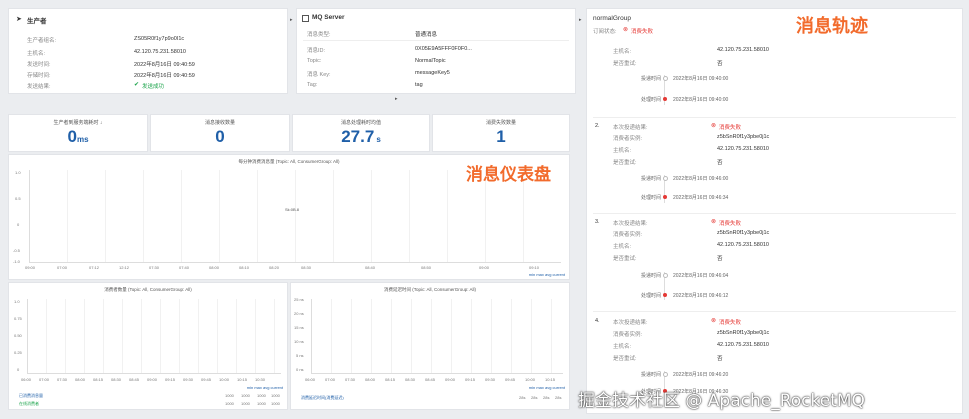 Image resolution: width=969 pixels, height=419 pixels. Describe the element at coordinates (701, 79) in the screenshot. I see `timeline-value: 2022年8月16日 09:40:00` at that location.